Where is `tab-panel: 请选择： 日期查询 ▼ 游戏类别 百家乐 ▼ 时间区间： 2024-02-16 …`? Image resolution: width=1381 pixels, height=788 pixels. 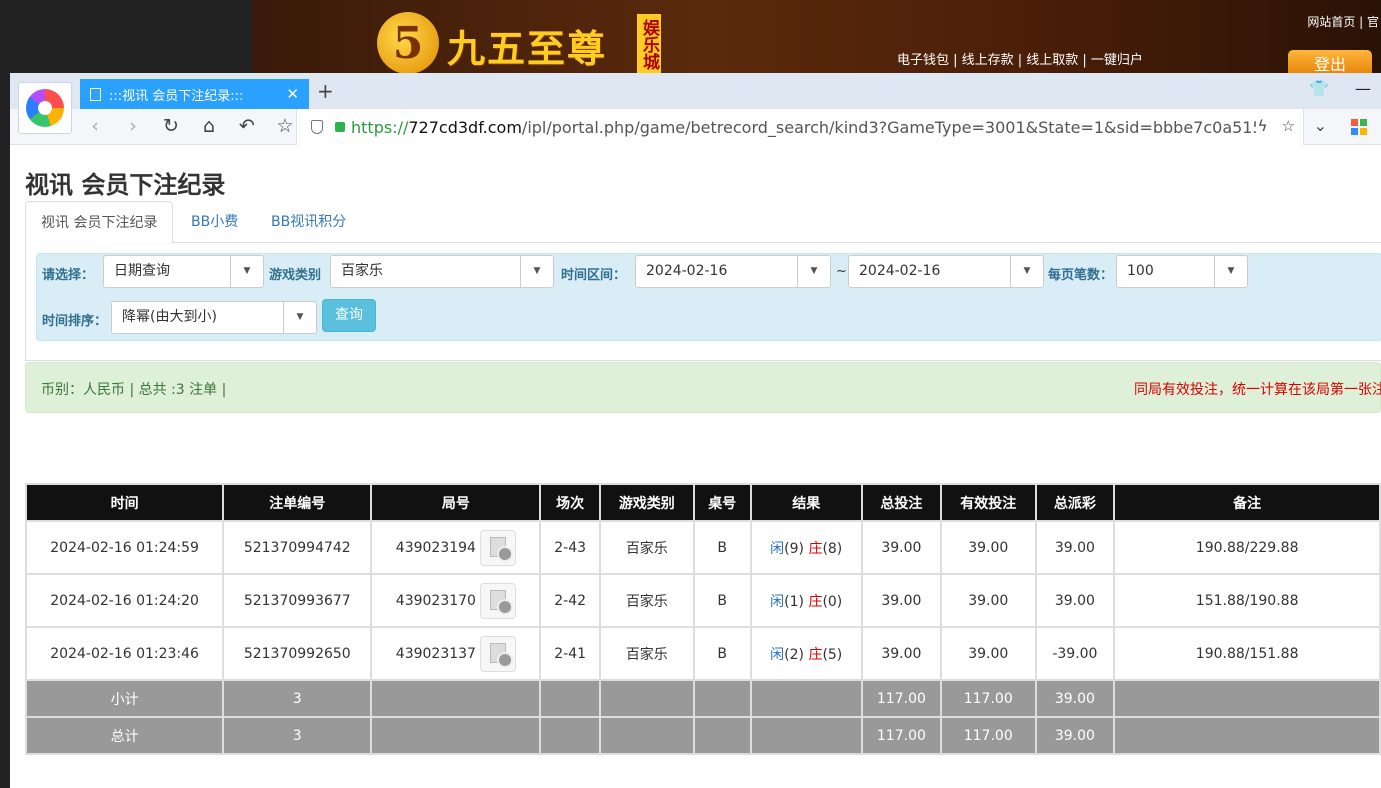
tab-panel: 请选择： 日期查询 ▼ 游戏类别 百家乐 ▼ 时间区间： 2024-02-16 … is located at coordinates (703, 302).